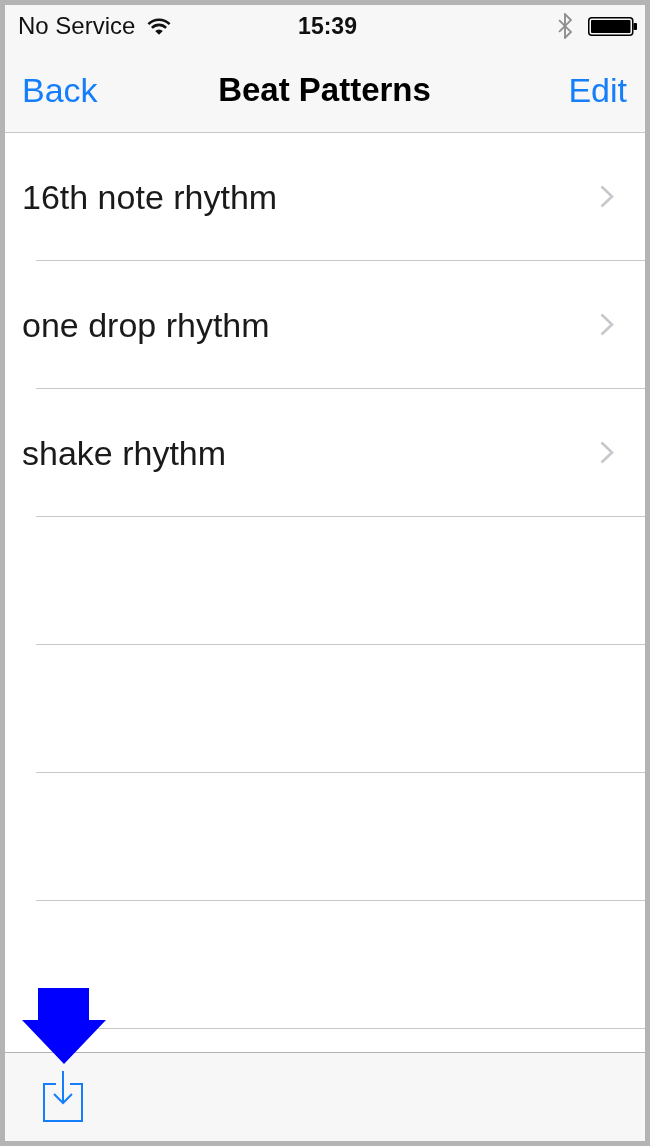 This screenshot has width=650, height=1146. Describe the element at coordinates (64, 1026) in the screenshot. I see `down-arrow-icon` at that location.